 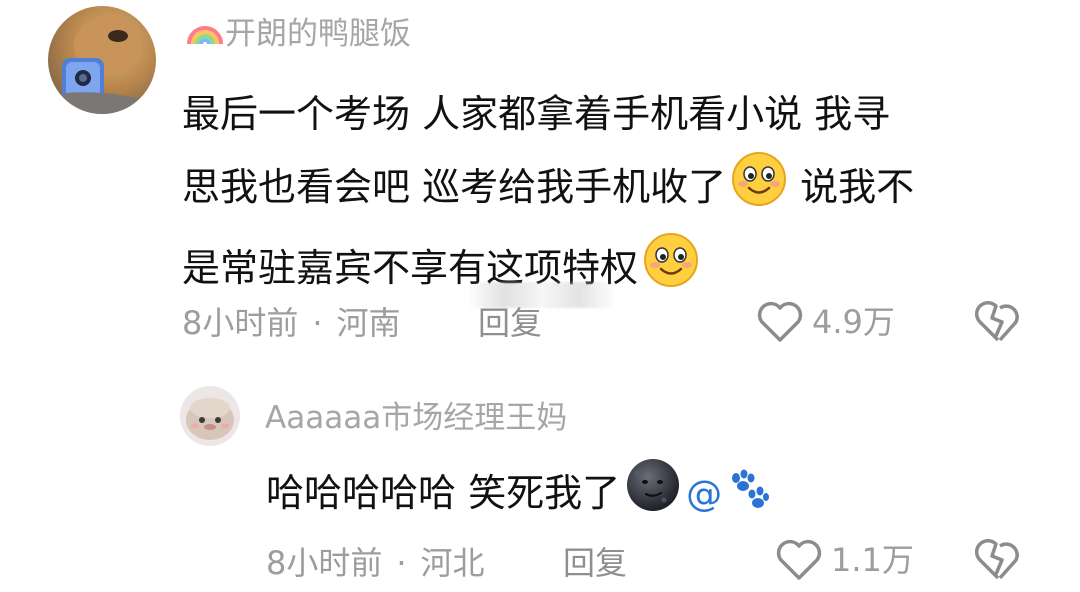 What do you see at coordinates (368, 323) in the screenshot?
I see `location: 河南` at bounding box center [368, 323].